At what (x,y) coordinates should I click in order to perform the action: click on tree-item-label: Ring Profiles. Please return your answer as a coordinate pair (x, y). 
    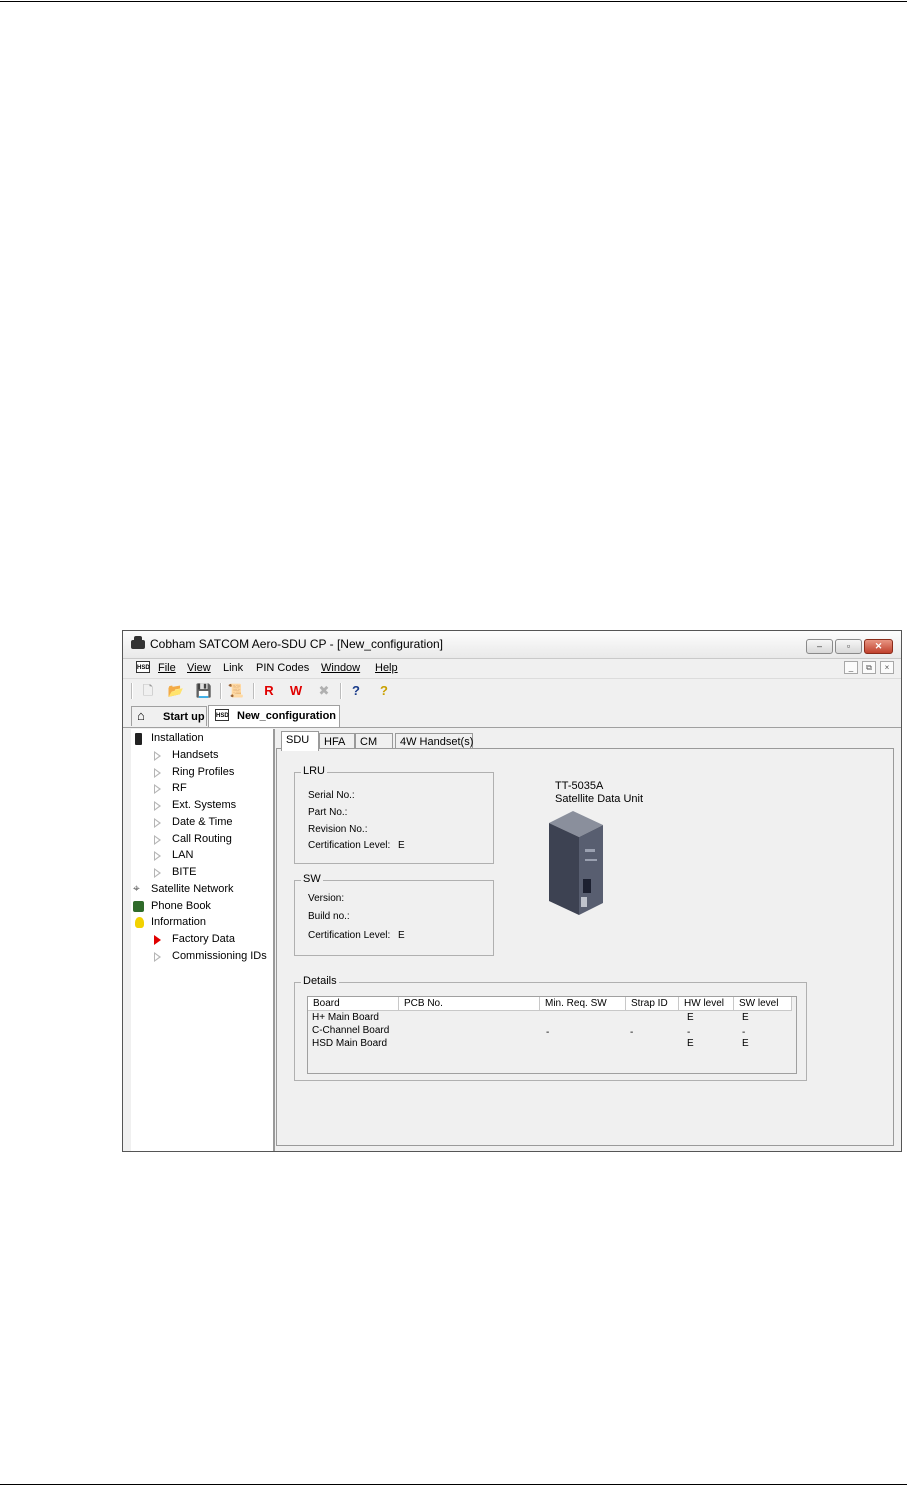
    Looking at the image, I should click on (203, 772).